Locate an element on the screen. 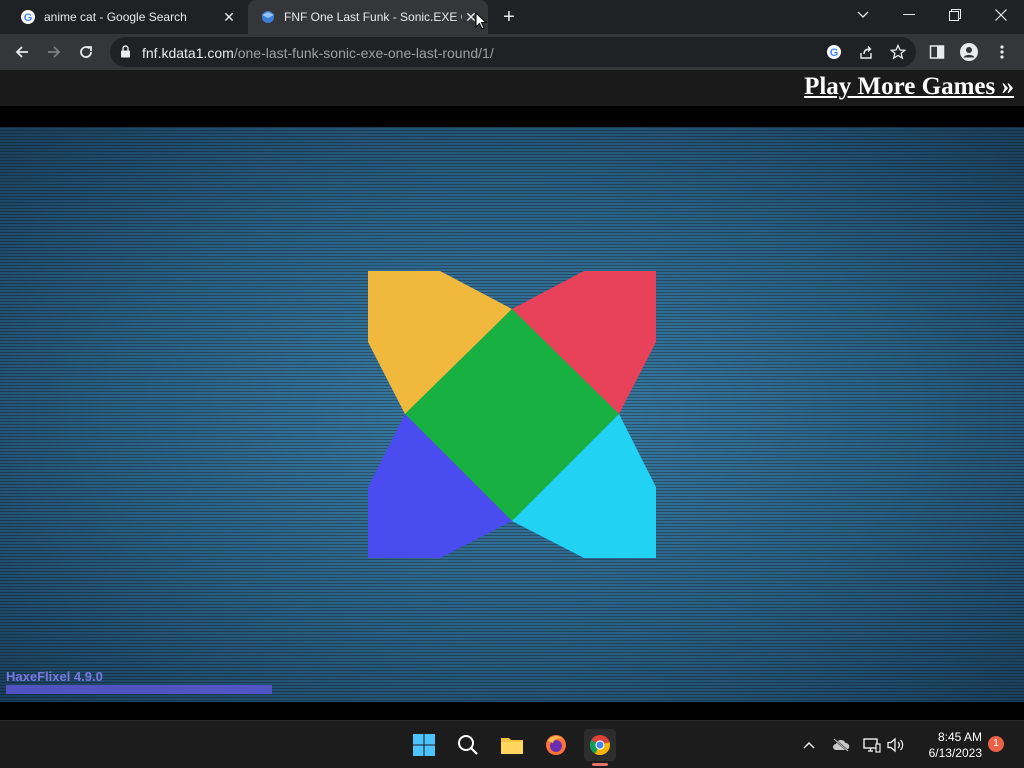 The image size is (1024, 768). windows-taskbar: 8:45 AM 6/13/2023 is located at coordinates (512, 744).